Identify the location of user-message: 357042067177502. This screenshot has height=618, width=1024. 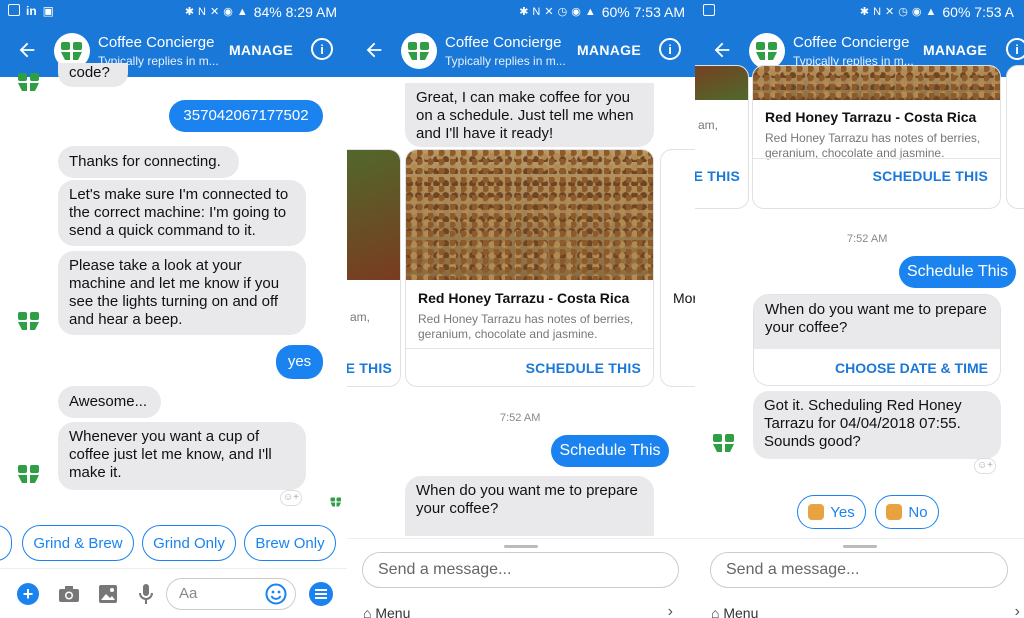
(246, 116).